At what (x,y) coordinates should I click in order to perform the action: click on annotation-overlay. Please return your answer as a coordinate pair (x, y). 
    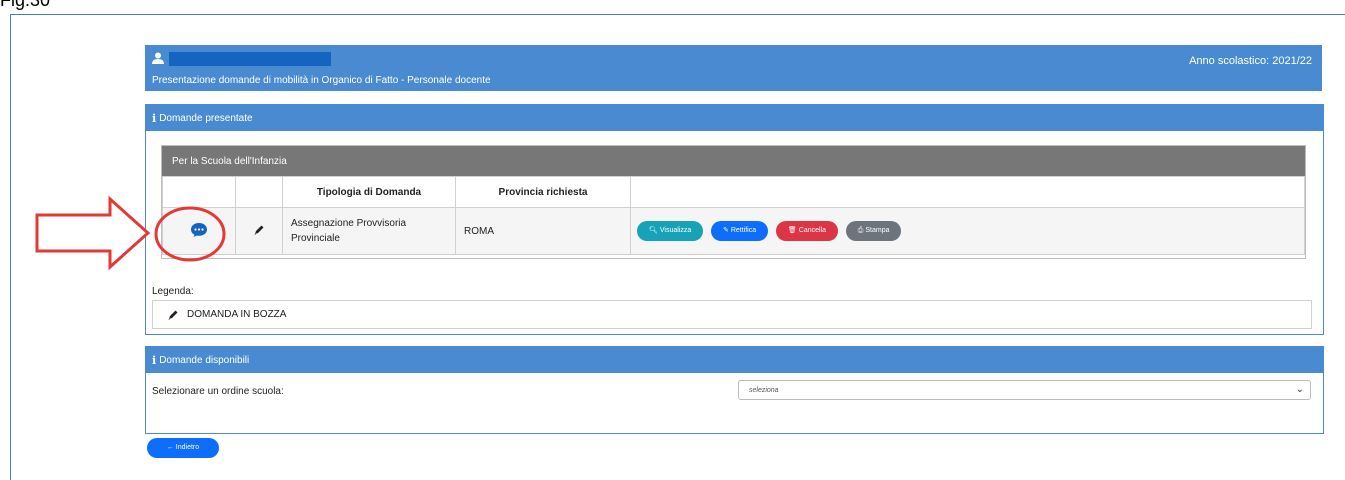
    Looking at the image, I should click on (130, 233).